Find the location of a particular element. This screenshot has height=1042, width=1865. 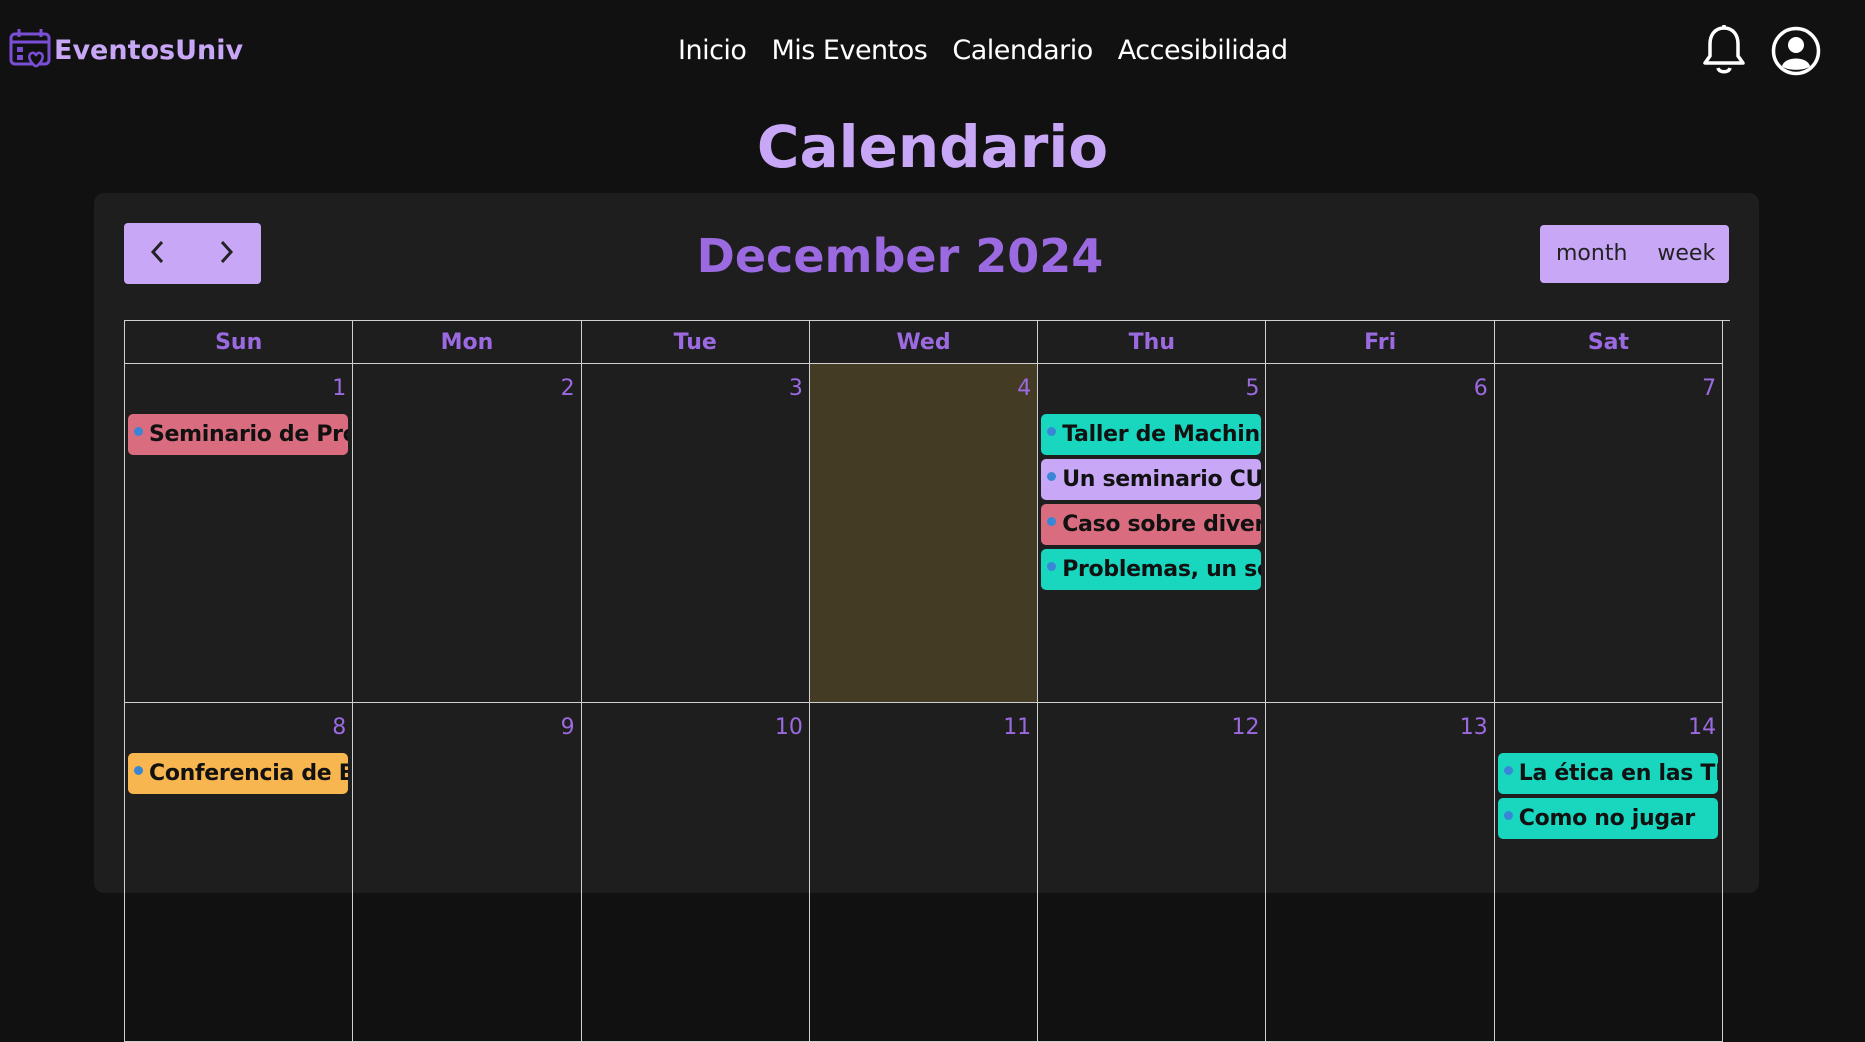

event-title: Un seminario CUalquiera is located at coordinates (1162, 479).